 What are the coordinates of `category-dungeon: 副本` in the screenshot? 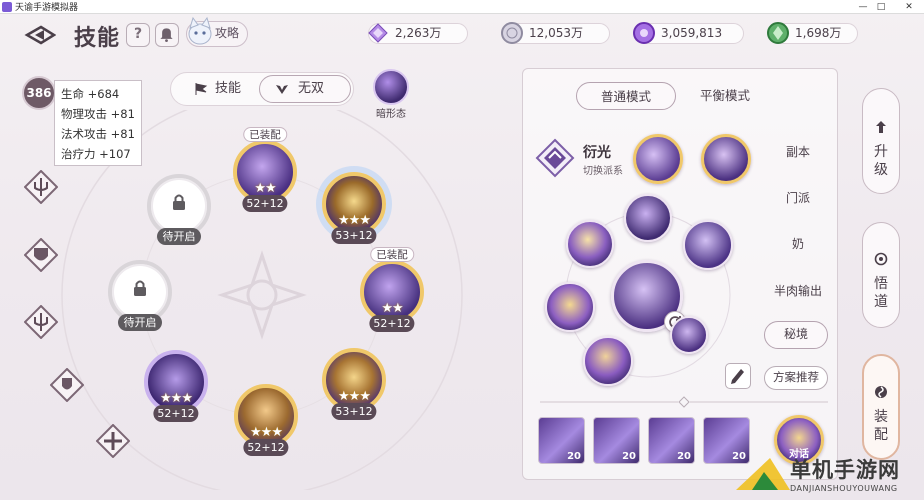 It's located at (798, 151).